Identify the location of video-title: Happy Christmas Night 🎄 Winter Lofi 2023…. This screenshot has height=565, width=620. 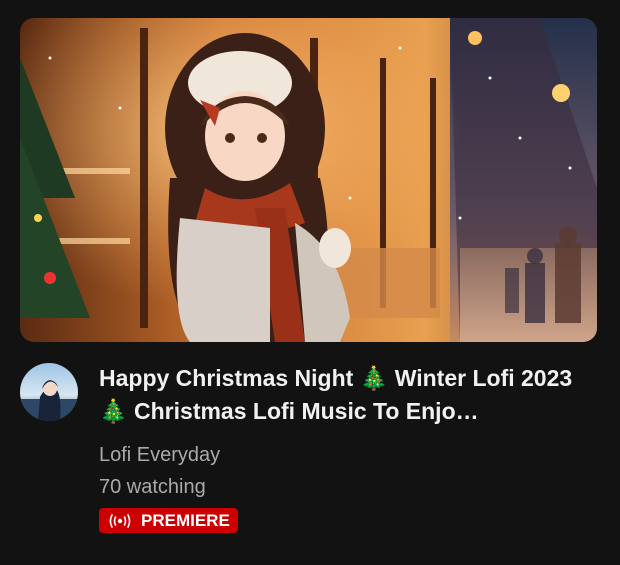
(339, 395).